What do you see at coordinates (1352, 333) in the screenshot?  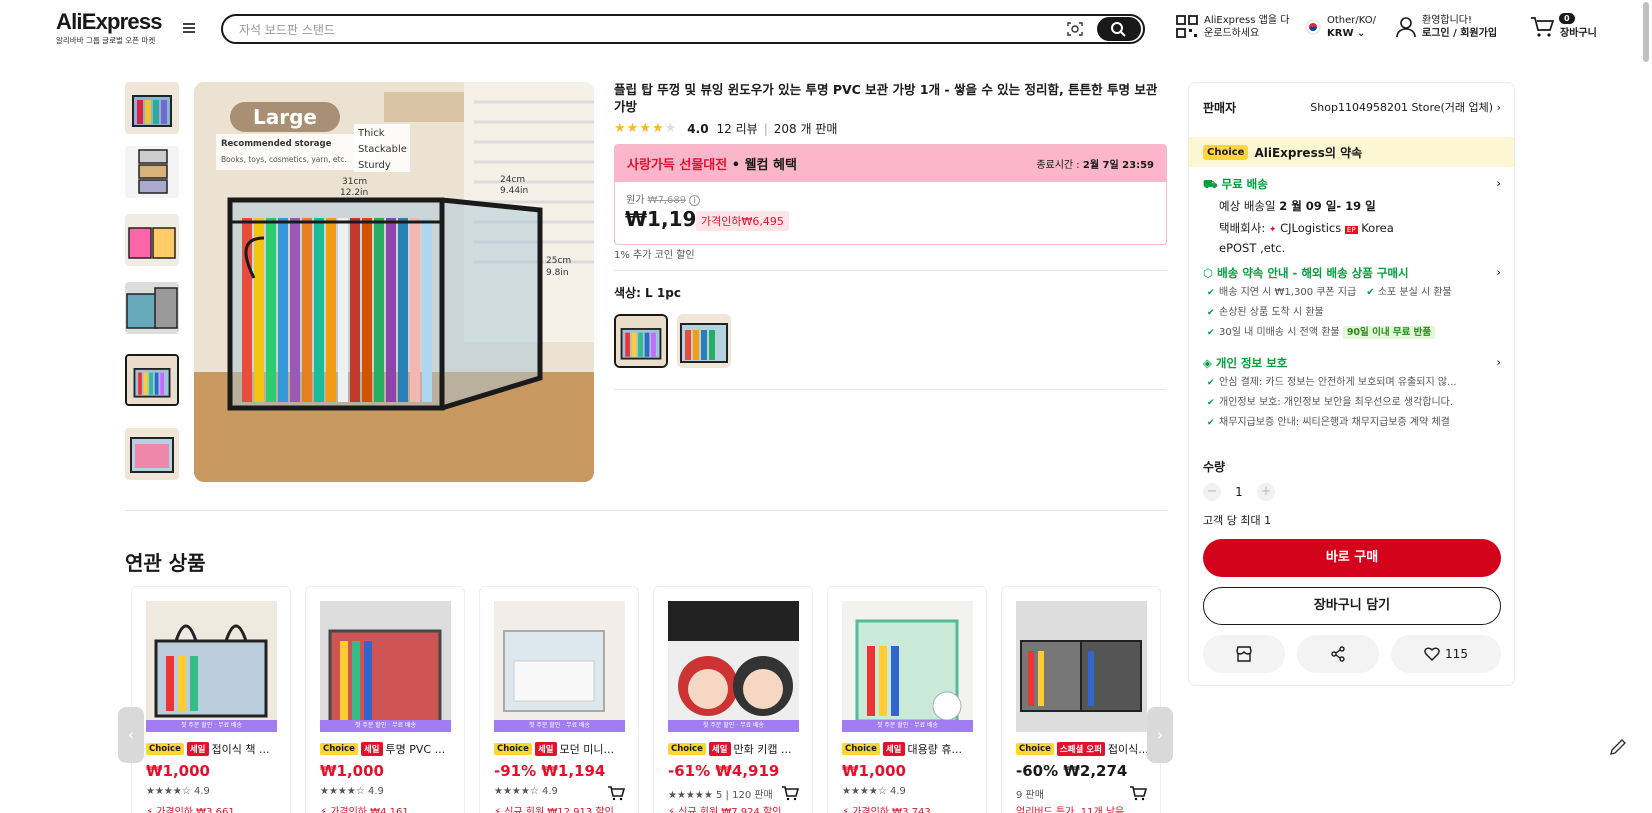 I see `guarantee-item: 30일 내 미배송 시 전액 환불 90일 이내 무료 반품` at bounding box center [1352, 333].